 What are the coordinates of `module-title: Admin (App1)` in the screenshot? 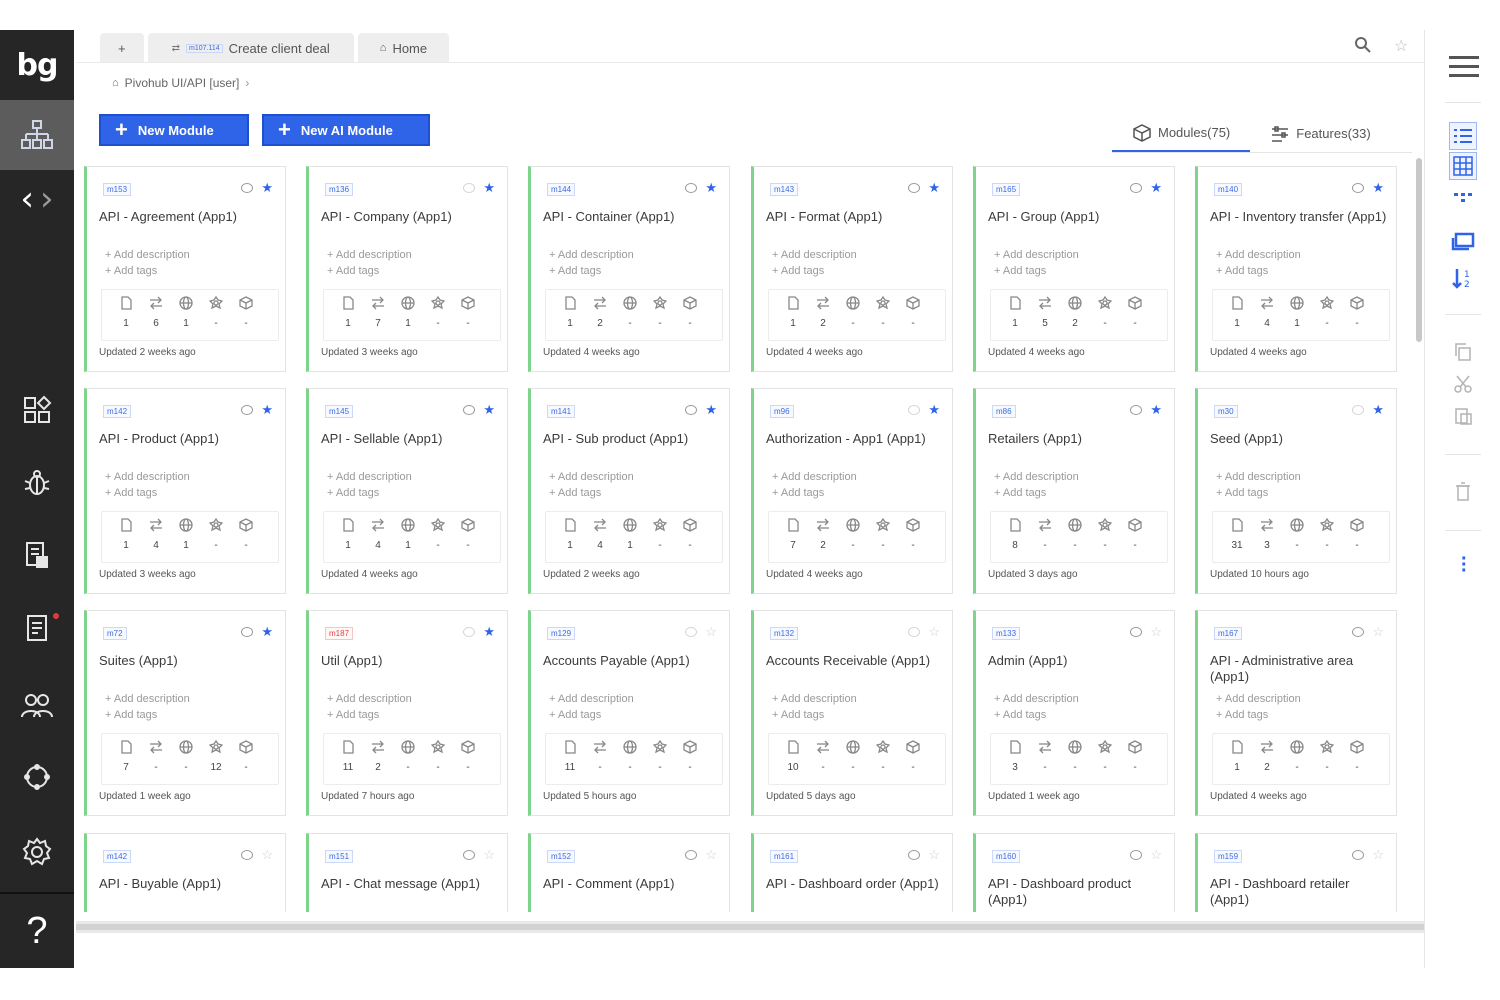 It's located at (1078, 661).